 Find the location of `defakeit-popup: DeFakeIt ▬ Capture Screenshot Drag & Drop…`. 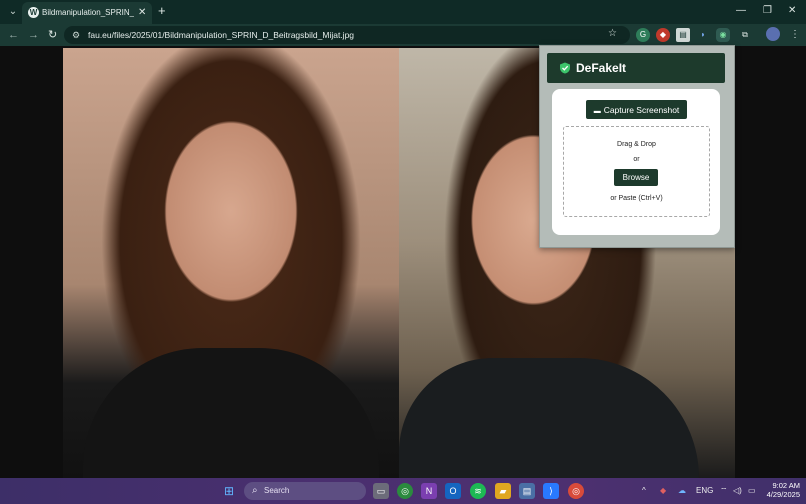

defakeit-popup: DeFakeIt ▬ Capture Screenshot Drag & Drop… is located at coordinates (637, 146).